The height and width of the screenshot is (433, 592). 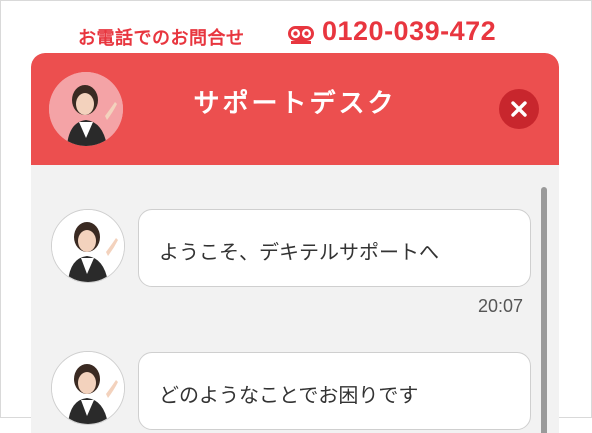 What do you see at coordinates (334, 391) in the screenshot?
I see `message-bubble: どのようなことでお困りです` at bounding box center [334, 391].